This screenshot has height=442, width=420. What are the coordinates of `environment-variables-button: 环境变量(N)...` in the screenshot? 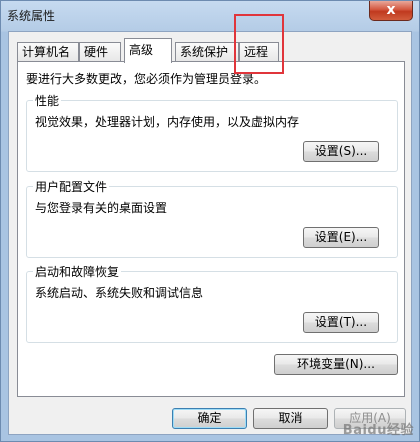 It's located at (336, 364).